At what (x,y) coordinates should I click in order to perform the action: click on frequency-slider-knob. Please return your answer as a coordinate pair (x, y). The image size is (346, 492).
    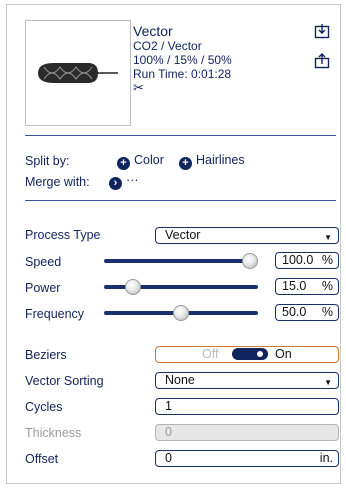
    Looking at the image, I should click on (181, 313).